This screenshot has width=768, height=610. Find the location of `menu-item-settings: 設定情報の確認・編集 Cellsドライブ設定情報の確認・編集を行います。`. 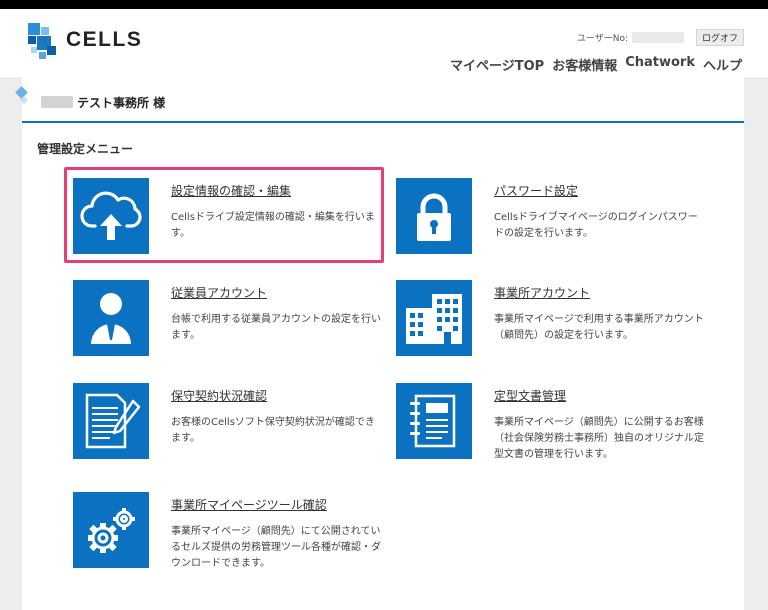

menu-item-settings: 設定情報の確認・編集 Cellsドライブ設定情報の確認・編集を行います。 is located at coordinates (228, 217).